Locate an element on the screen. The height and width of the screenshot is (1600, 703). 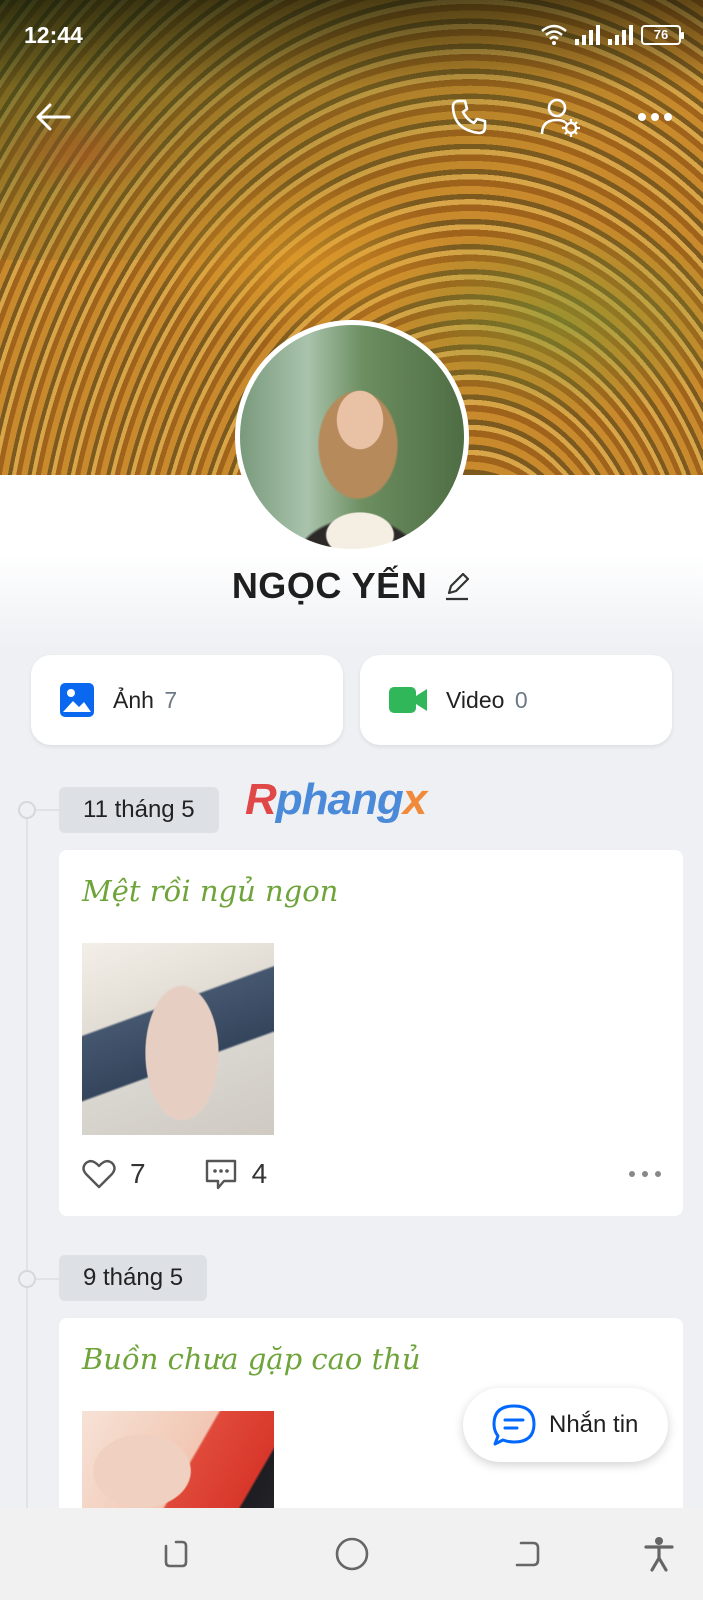
phone-icon is located at coordinates (469, 117).